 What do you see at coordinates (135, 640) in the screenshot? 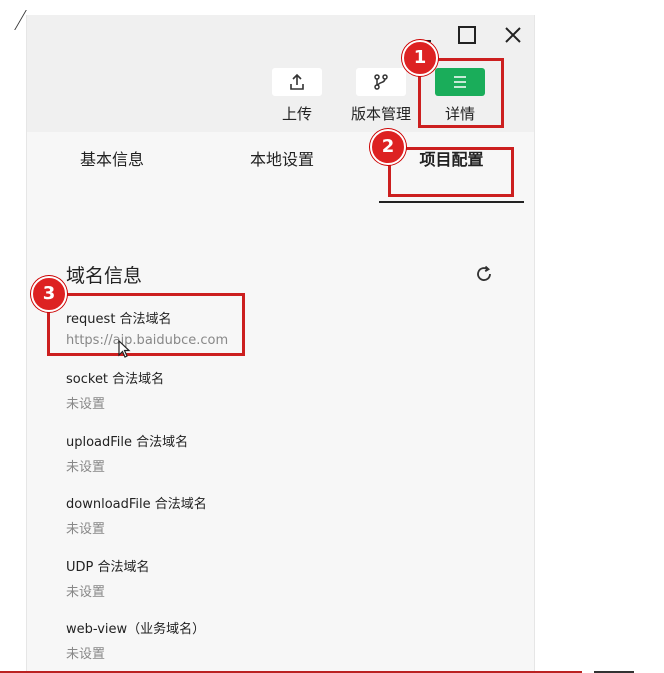
I see `domain-field-webview: web-view（业务域名） 未设置` at bounding box center [135, 640].